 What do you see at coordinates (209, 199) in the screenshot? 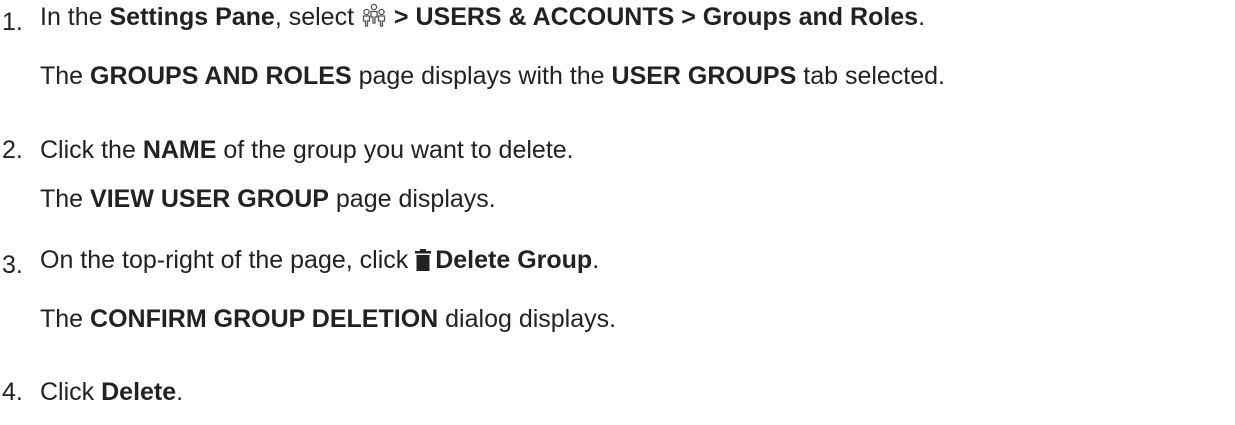
I see `view-user-group-page-label: VIEW USER GROUP` at bounding box center [209, 199].